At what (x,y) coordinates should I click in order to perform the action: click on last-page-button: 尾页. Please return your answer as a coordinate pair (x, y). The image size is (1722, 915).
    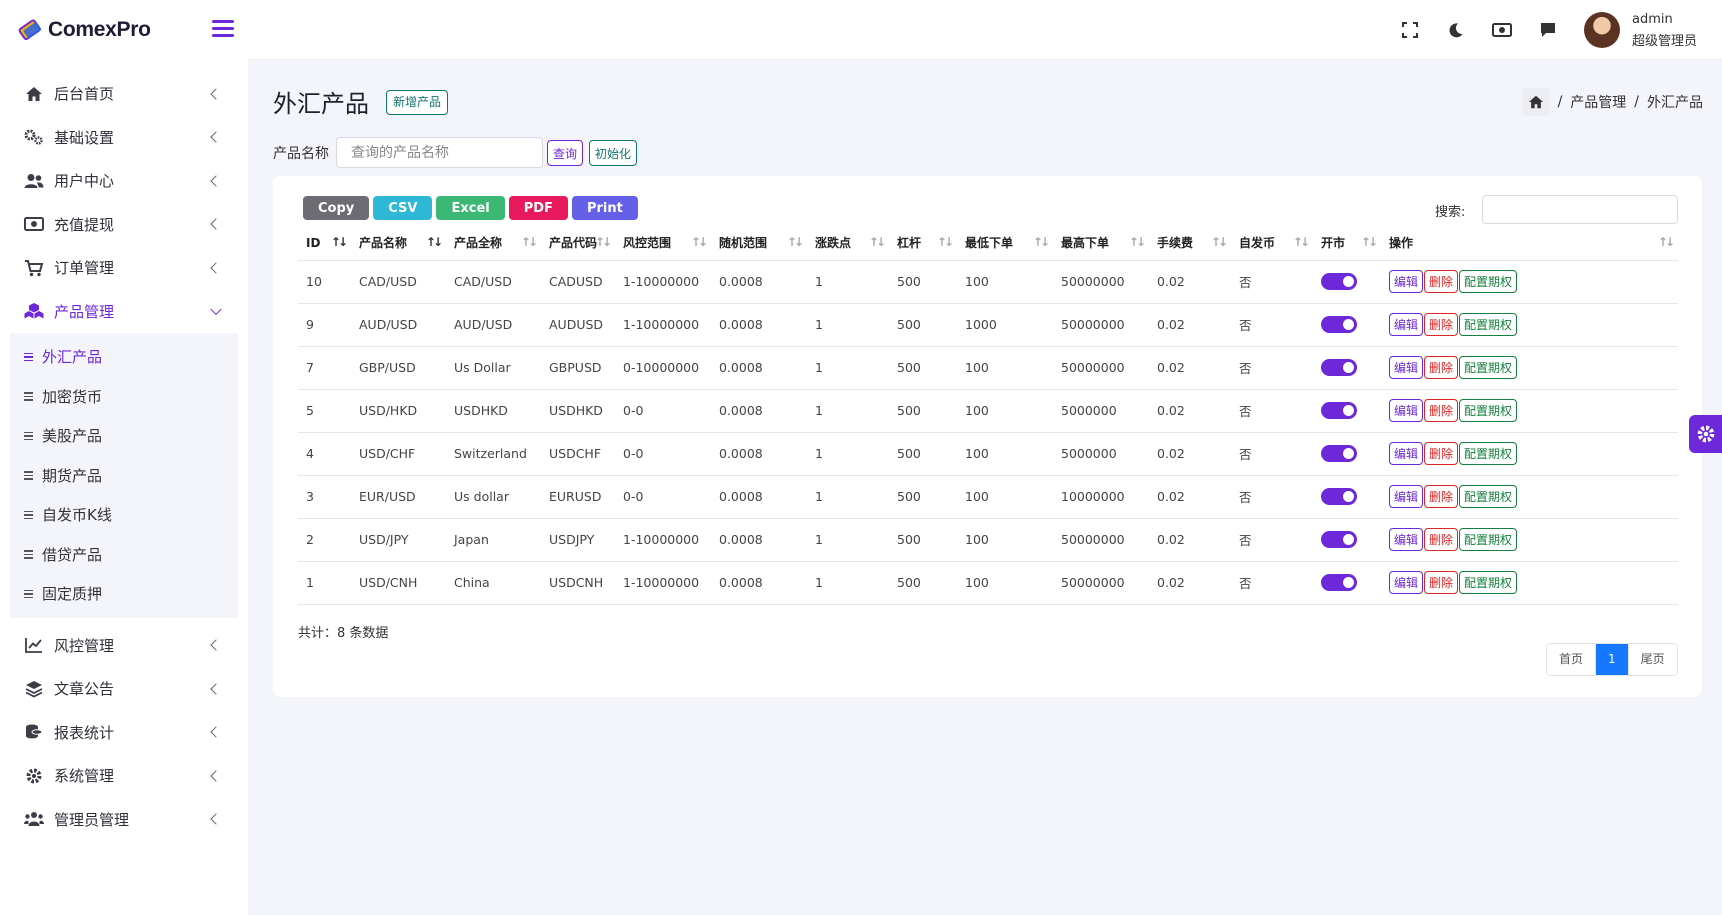
    Looking at the image, I should click on (1652, 659).